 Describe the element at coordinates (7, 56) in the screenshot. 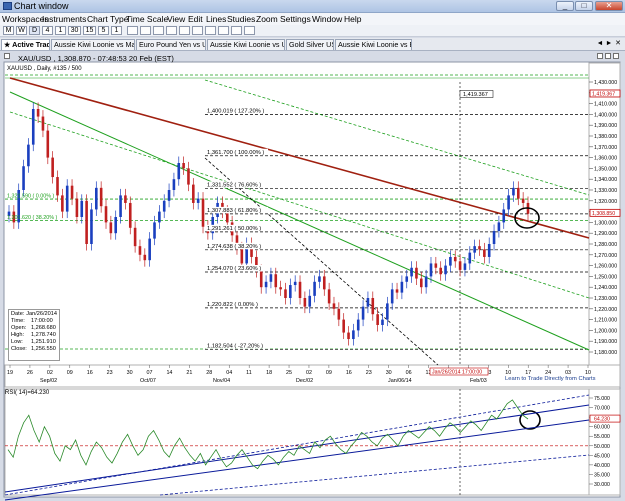

I see `pane-menu-icon` at that location.